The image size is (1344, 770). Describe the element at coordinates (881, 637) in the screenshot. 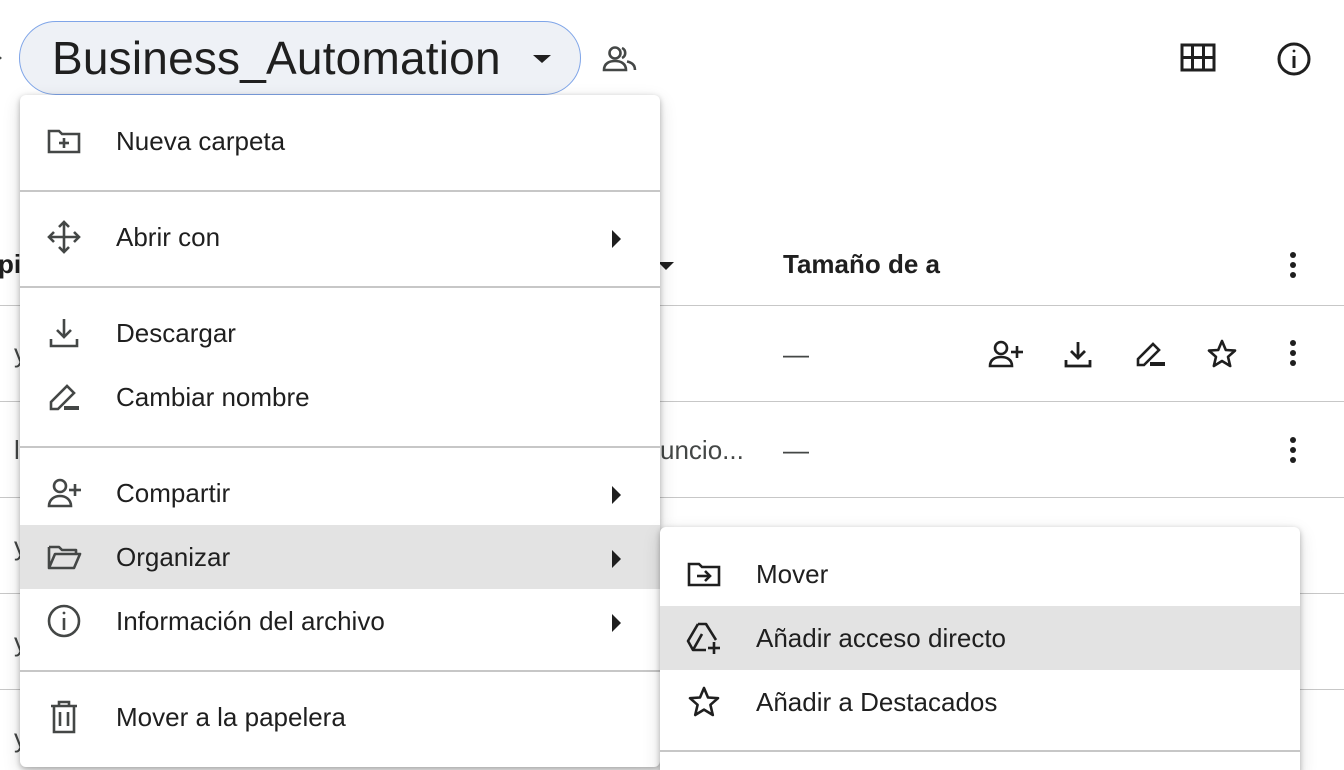

I see `menu-item-label: Añadir acceso directo` at that location.